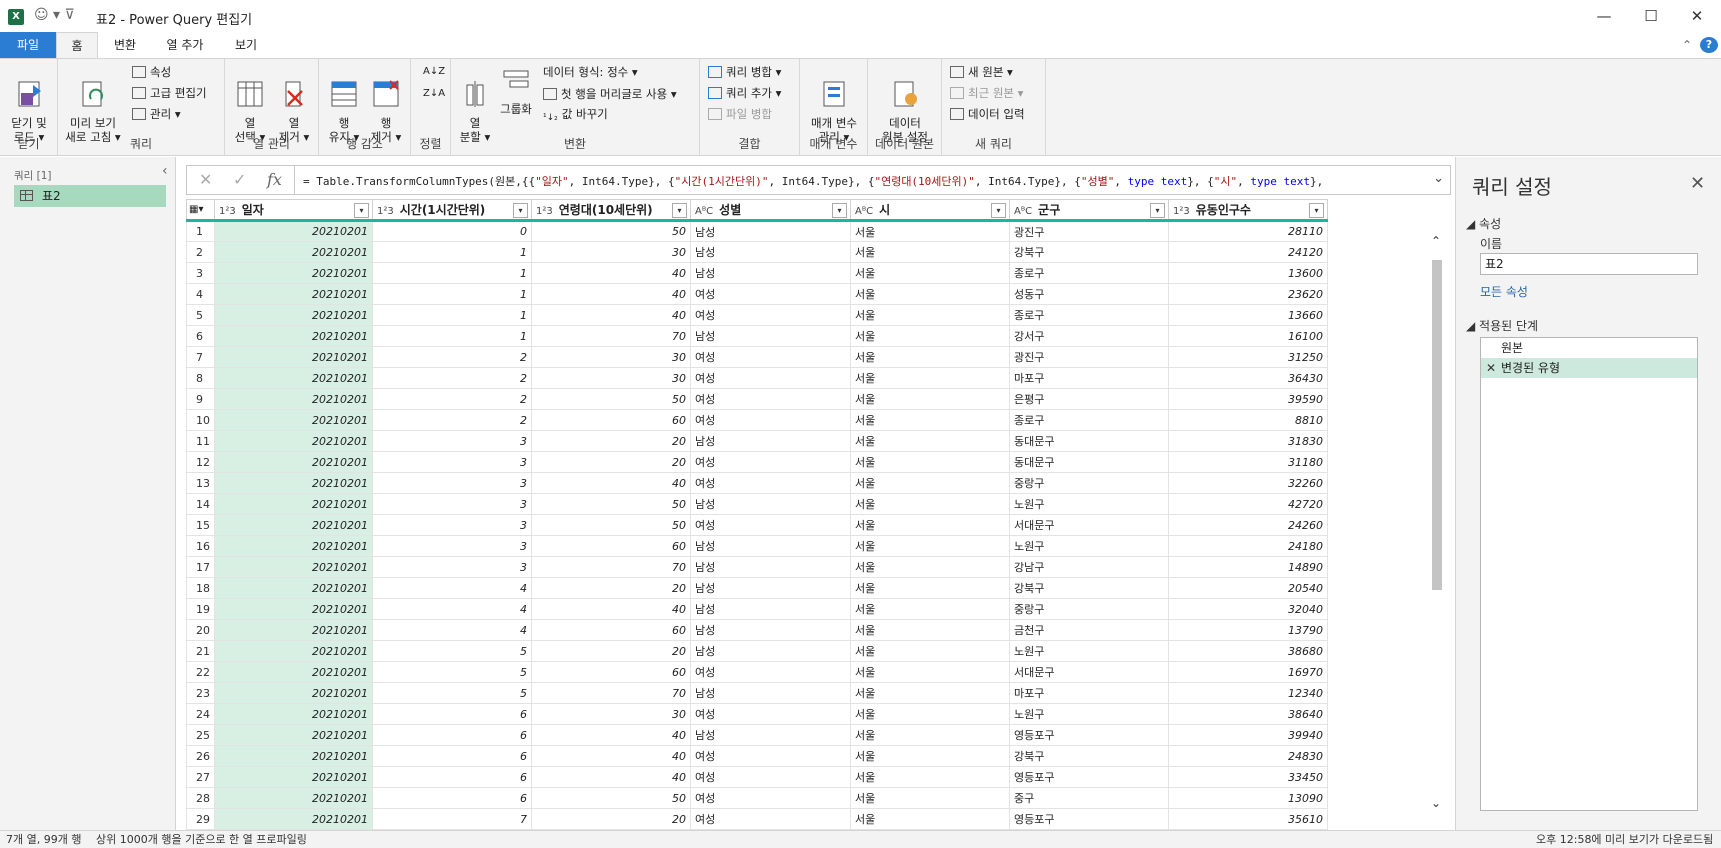 The width and height of the screenshot is (1721, 848). What do you see at coordinates (981, 72) in the screenshot?
I see `new-source-button: 새 원본 ▾` at bounding box center [981, 72].